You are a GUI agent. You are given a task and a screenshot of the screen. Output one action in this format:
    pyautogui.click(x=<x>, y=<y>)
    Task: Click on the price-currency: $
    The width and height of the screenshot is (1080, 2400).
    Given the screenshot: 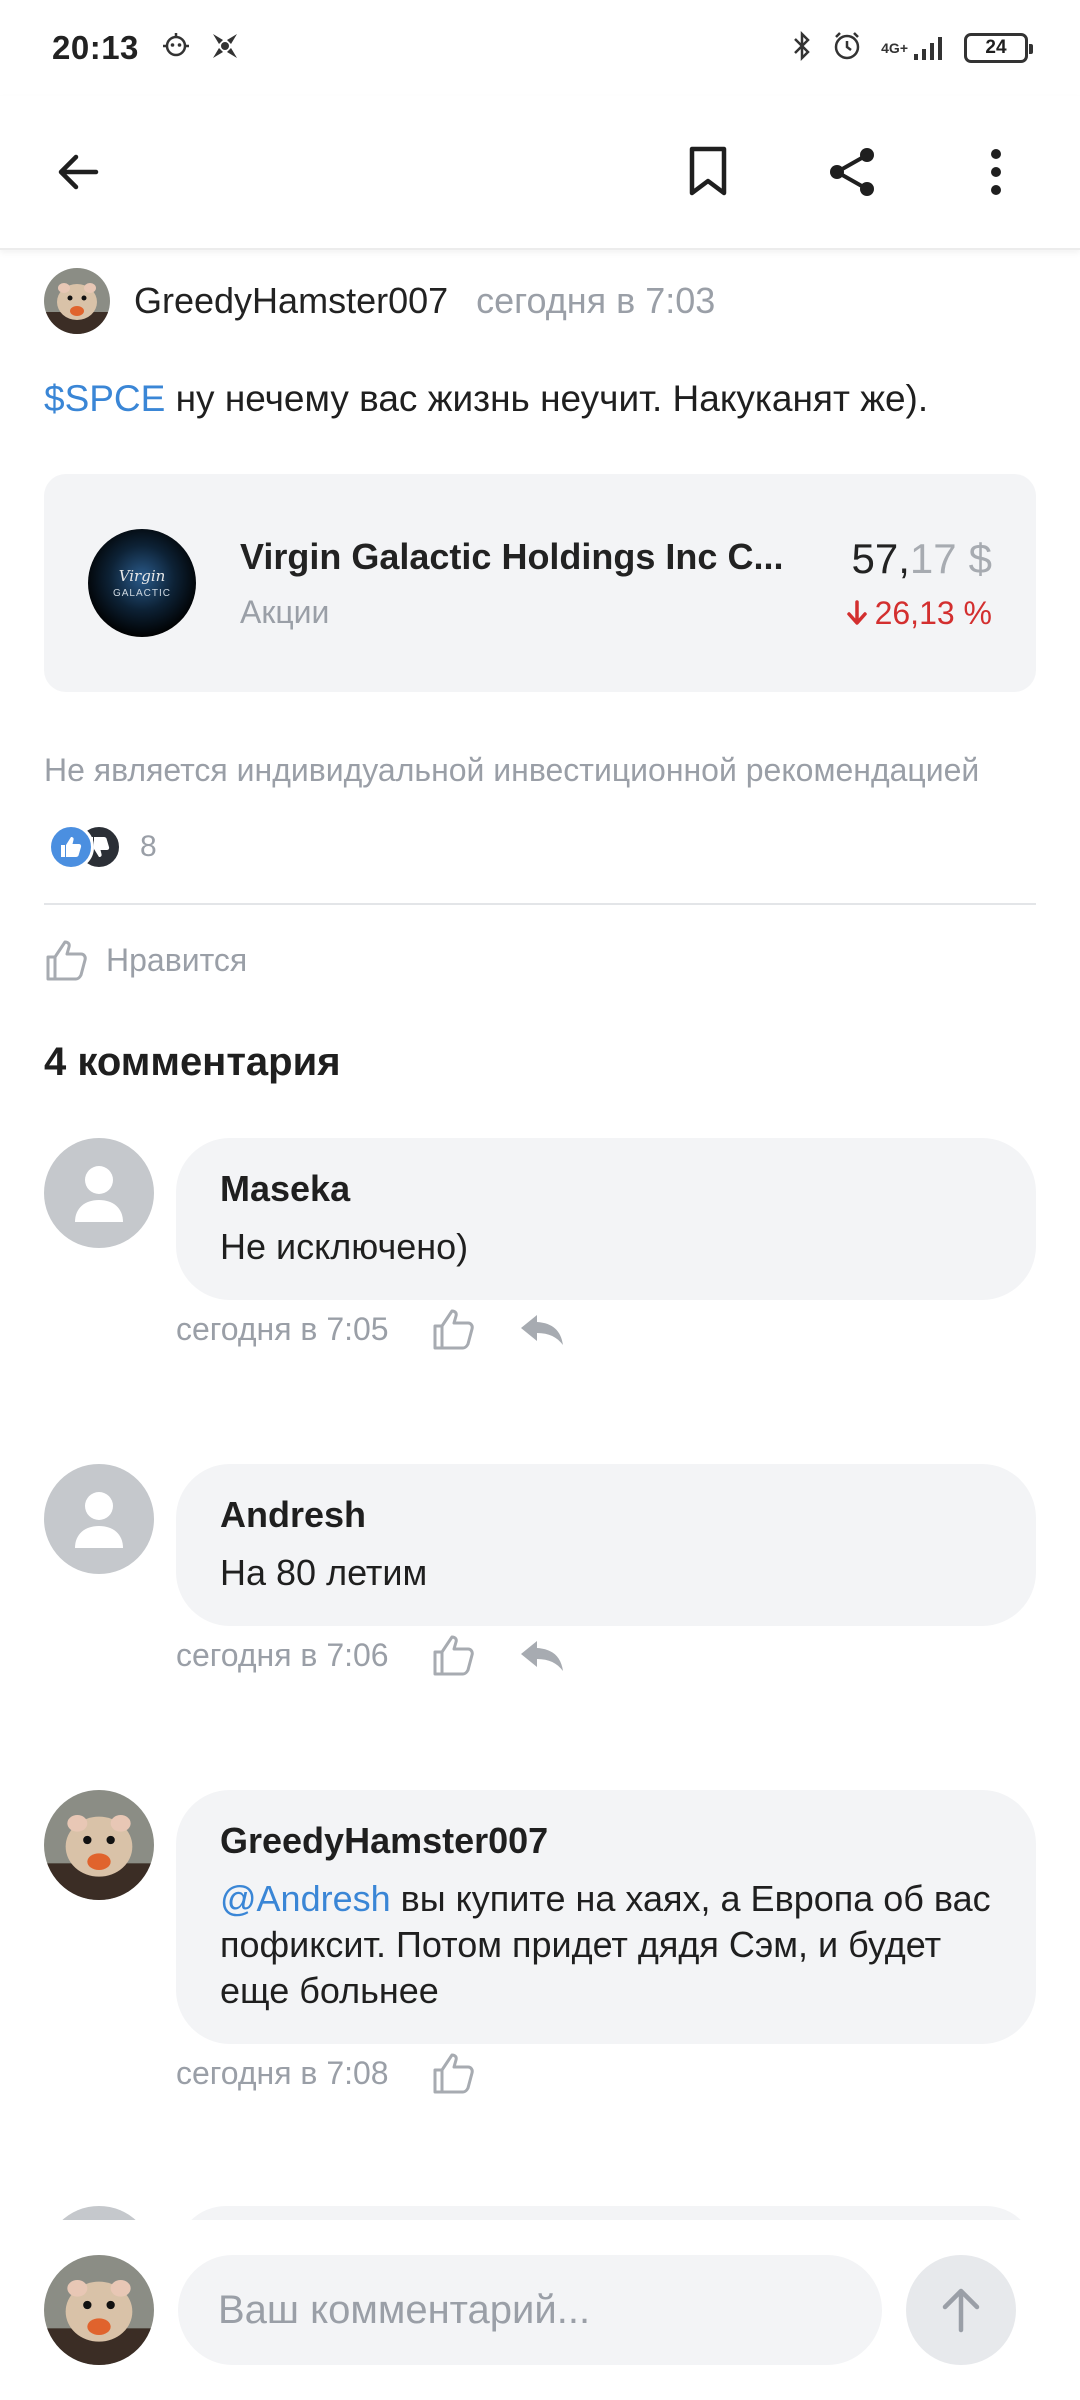 What is the action you would take?
    pyautogui.click(x=980, y=558)
    